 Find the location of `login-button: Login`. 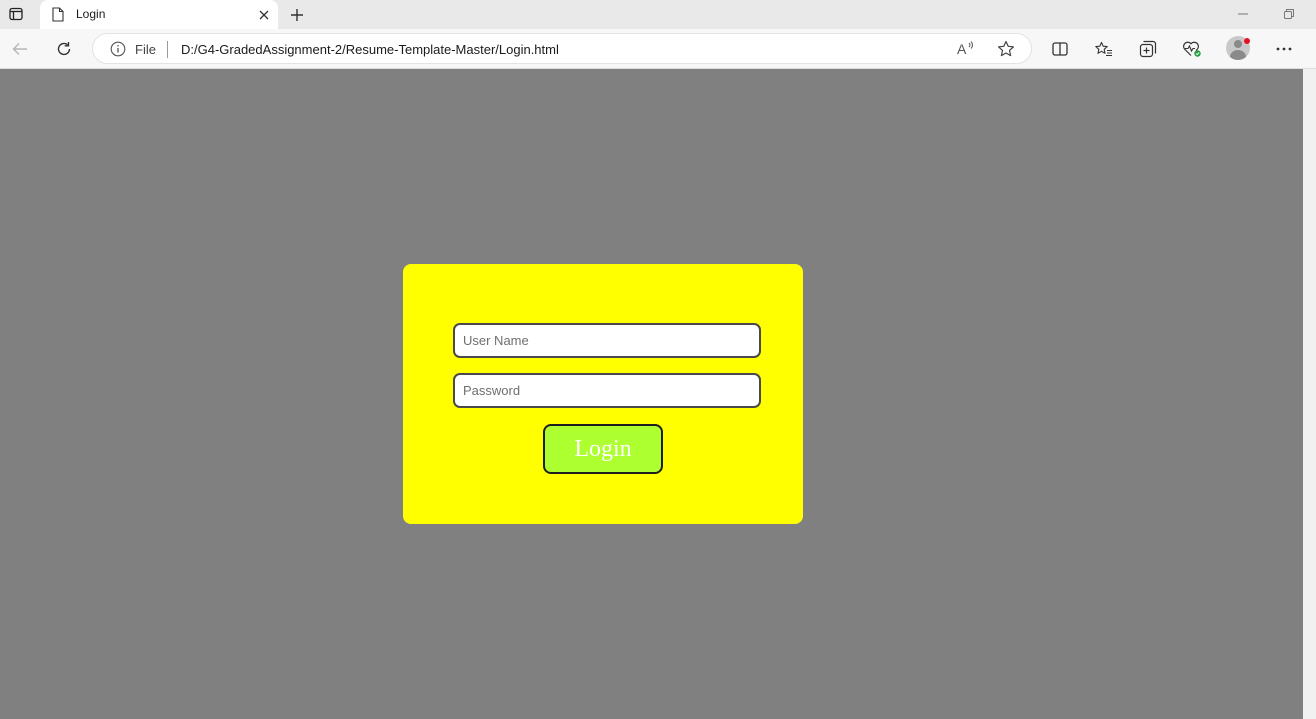

login-button: Login is located at coordinates (603, 449).